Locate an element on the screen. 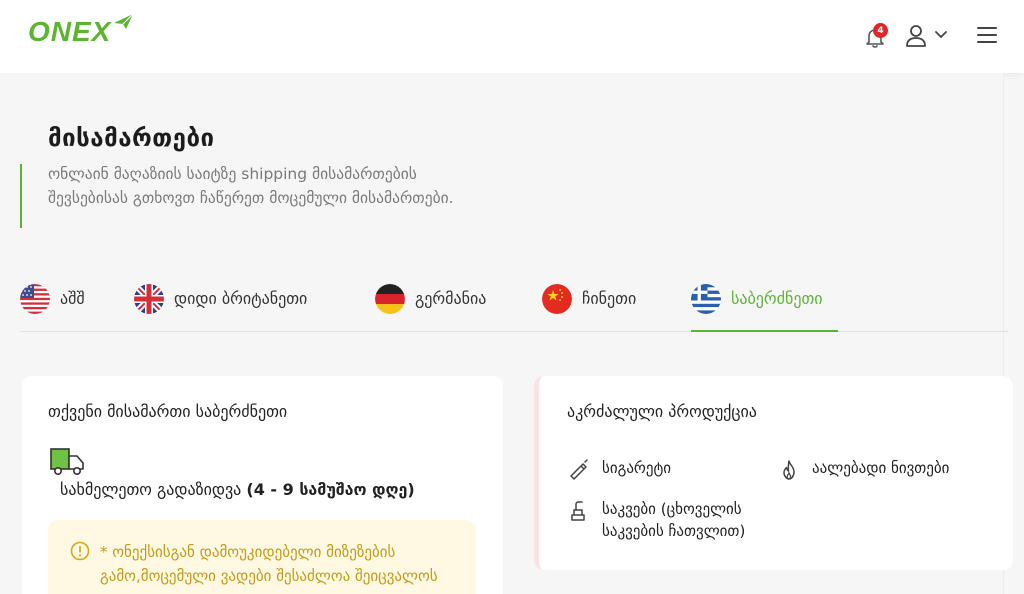  hamburger-menu-icon is located at coordinates (987, 35).